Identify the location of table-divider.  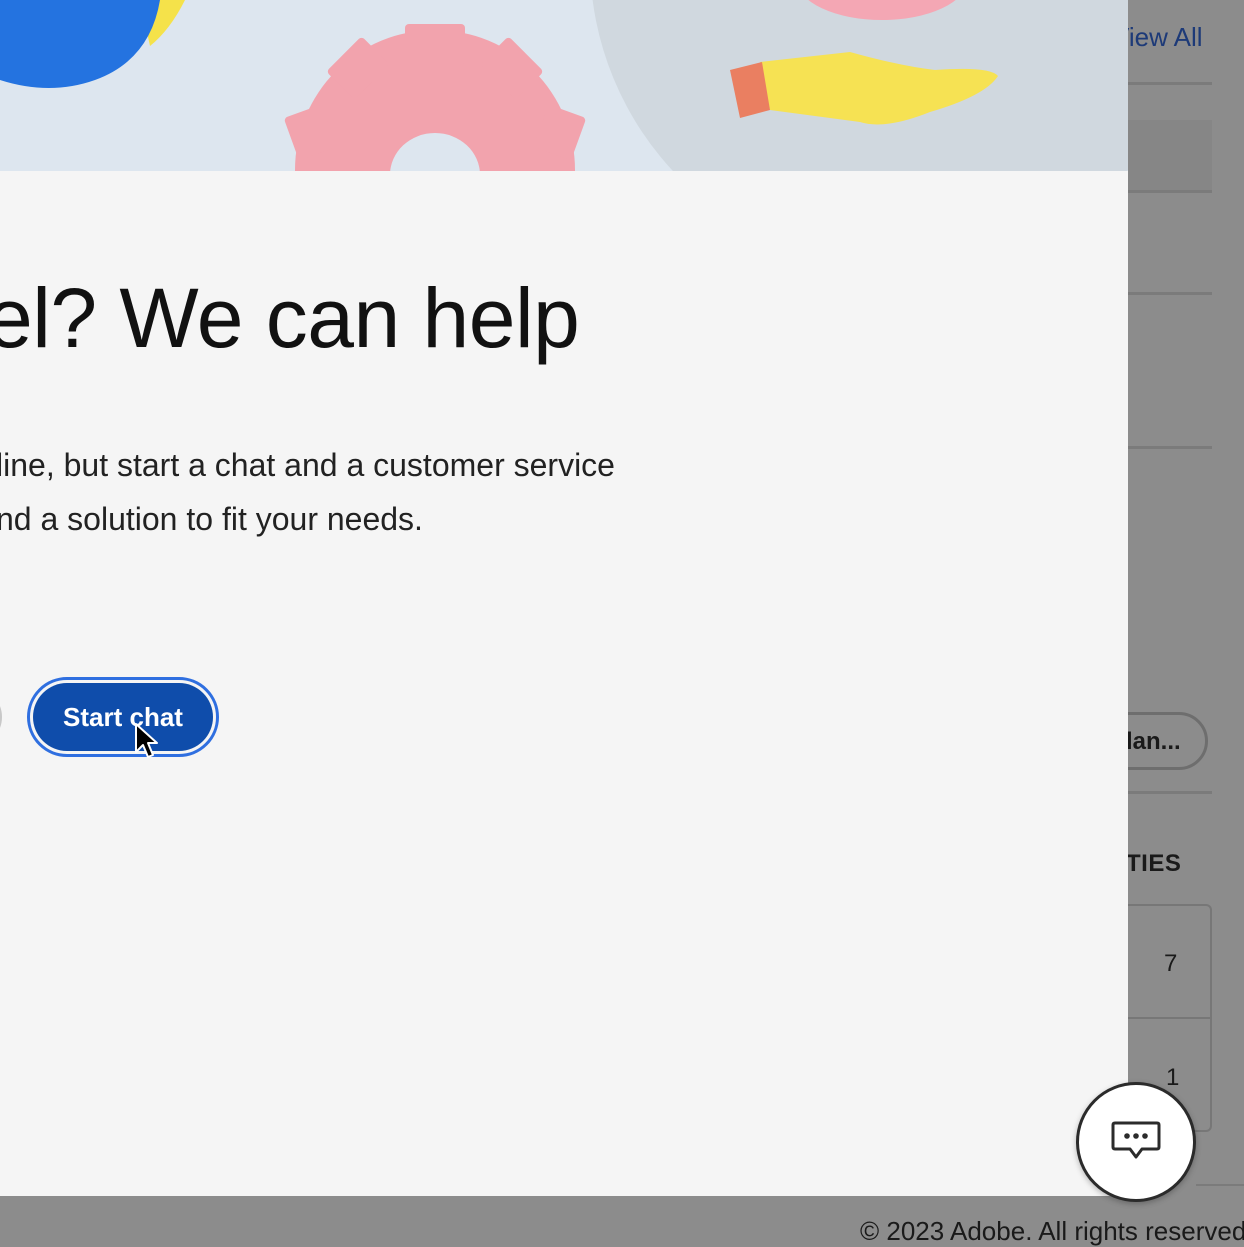
(1170, 1018).